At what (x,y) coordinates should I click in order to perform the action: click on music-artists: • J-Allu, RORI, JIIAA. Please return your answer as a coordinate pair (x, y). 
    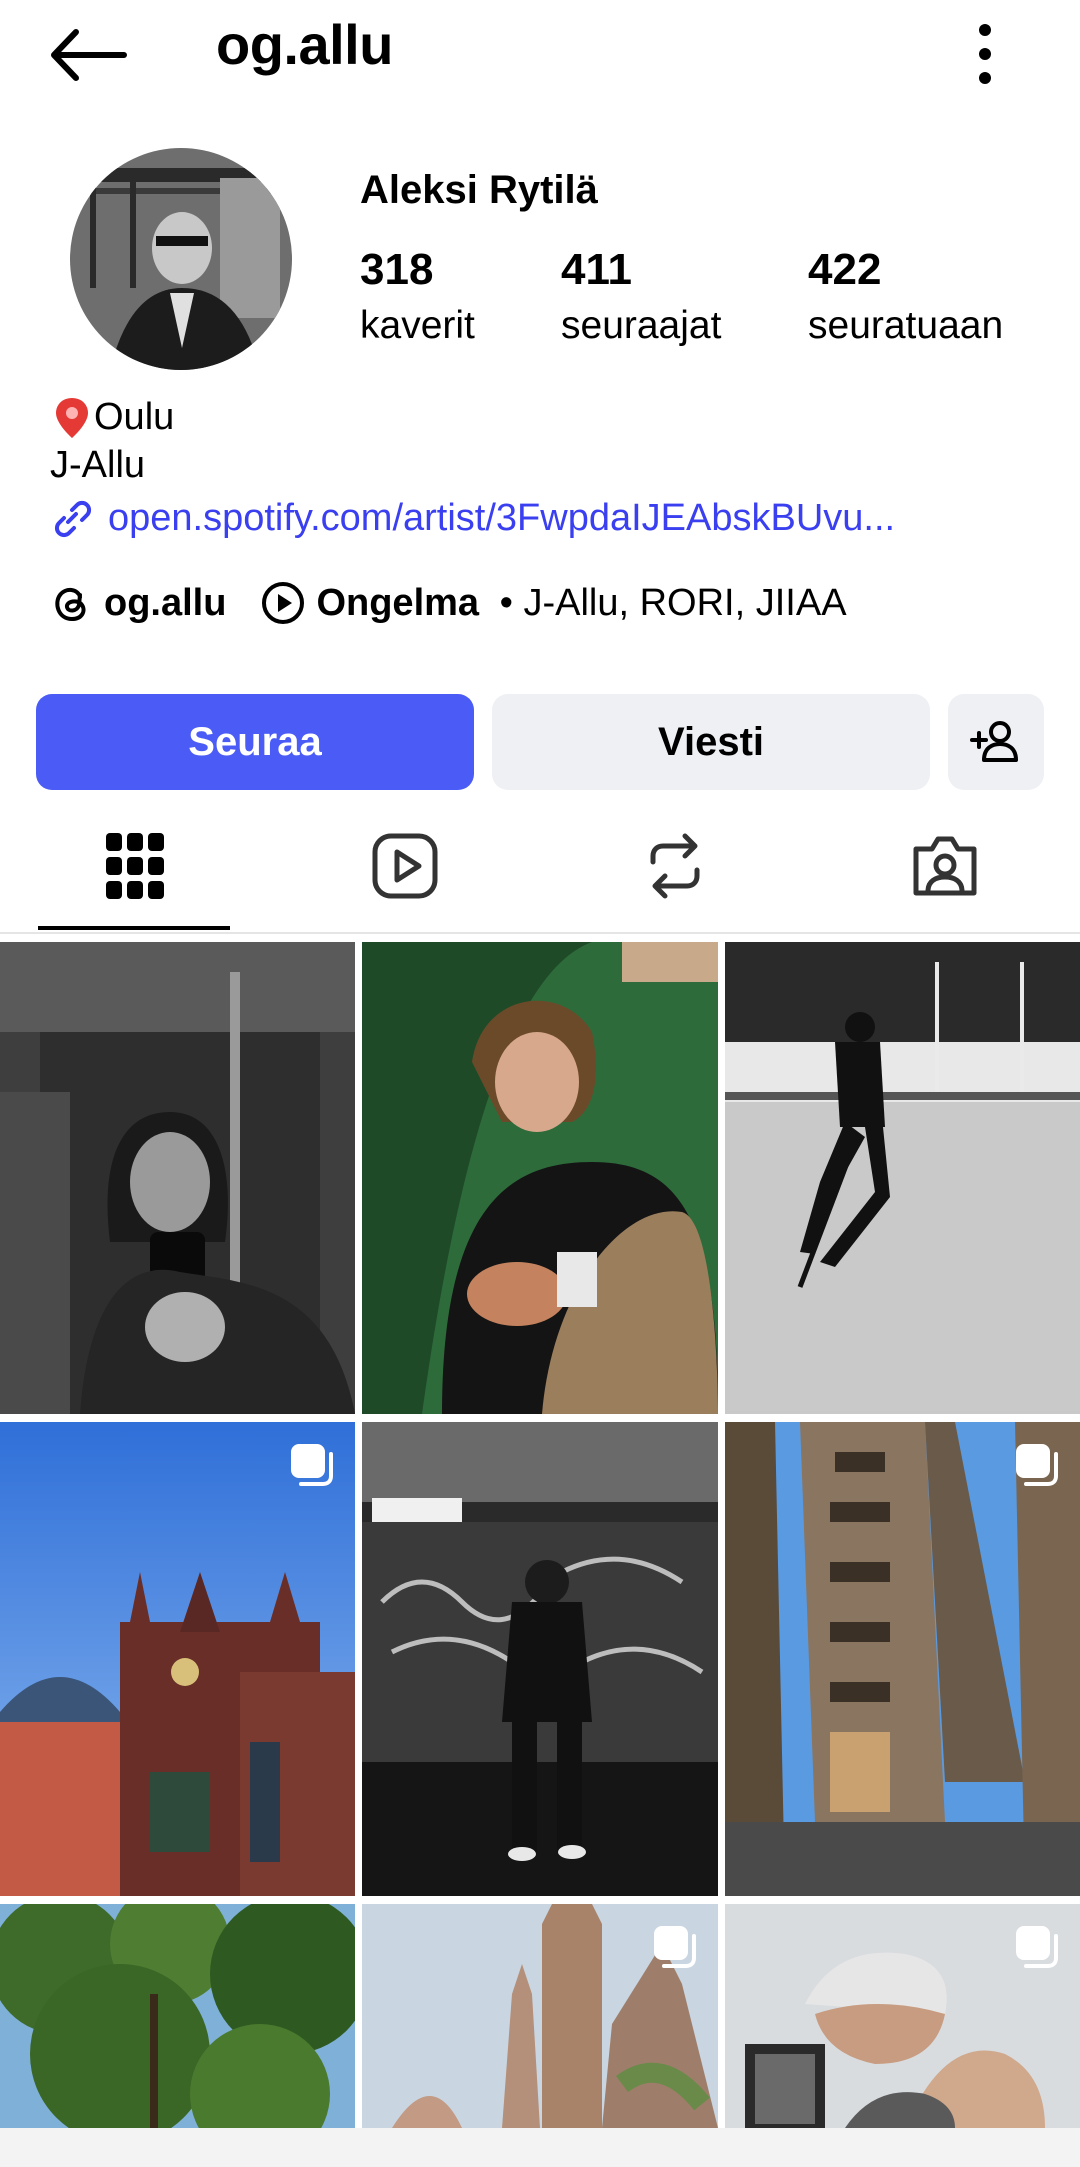
    Looking at the image, I should click on (668, 602).